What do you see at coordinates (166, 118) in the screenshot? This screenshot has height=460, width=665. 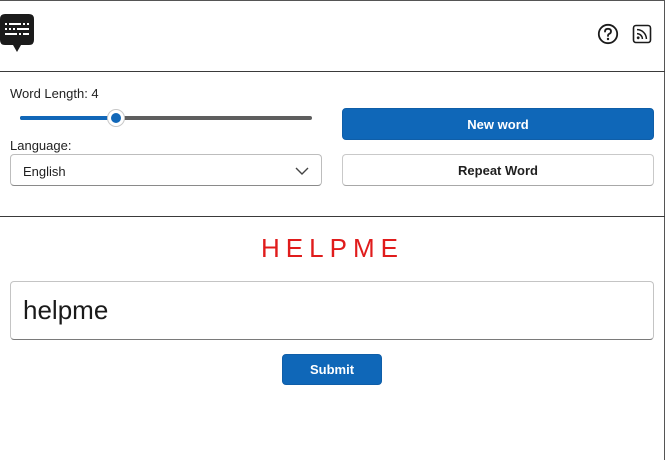 I see `word-length-slider` at bounding box center [166, 118].